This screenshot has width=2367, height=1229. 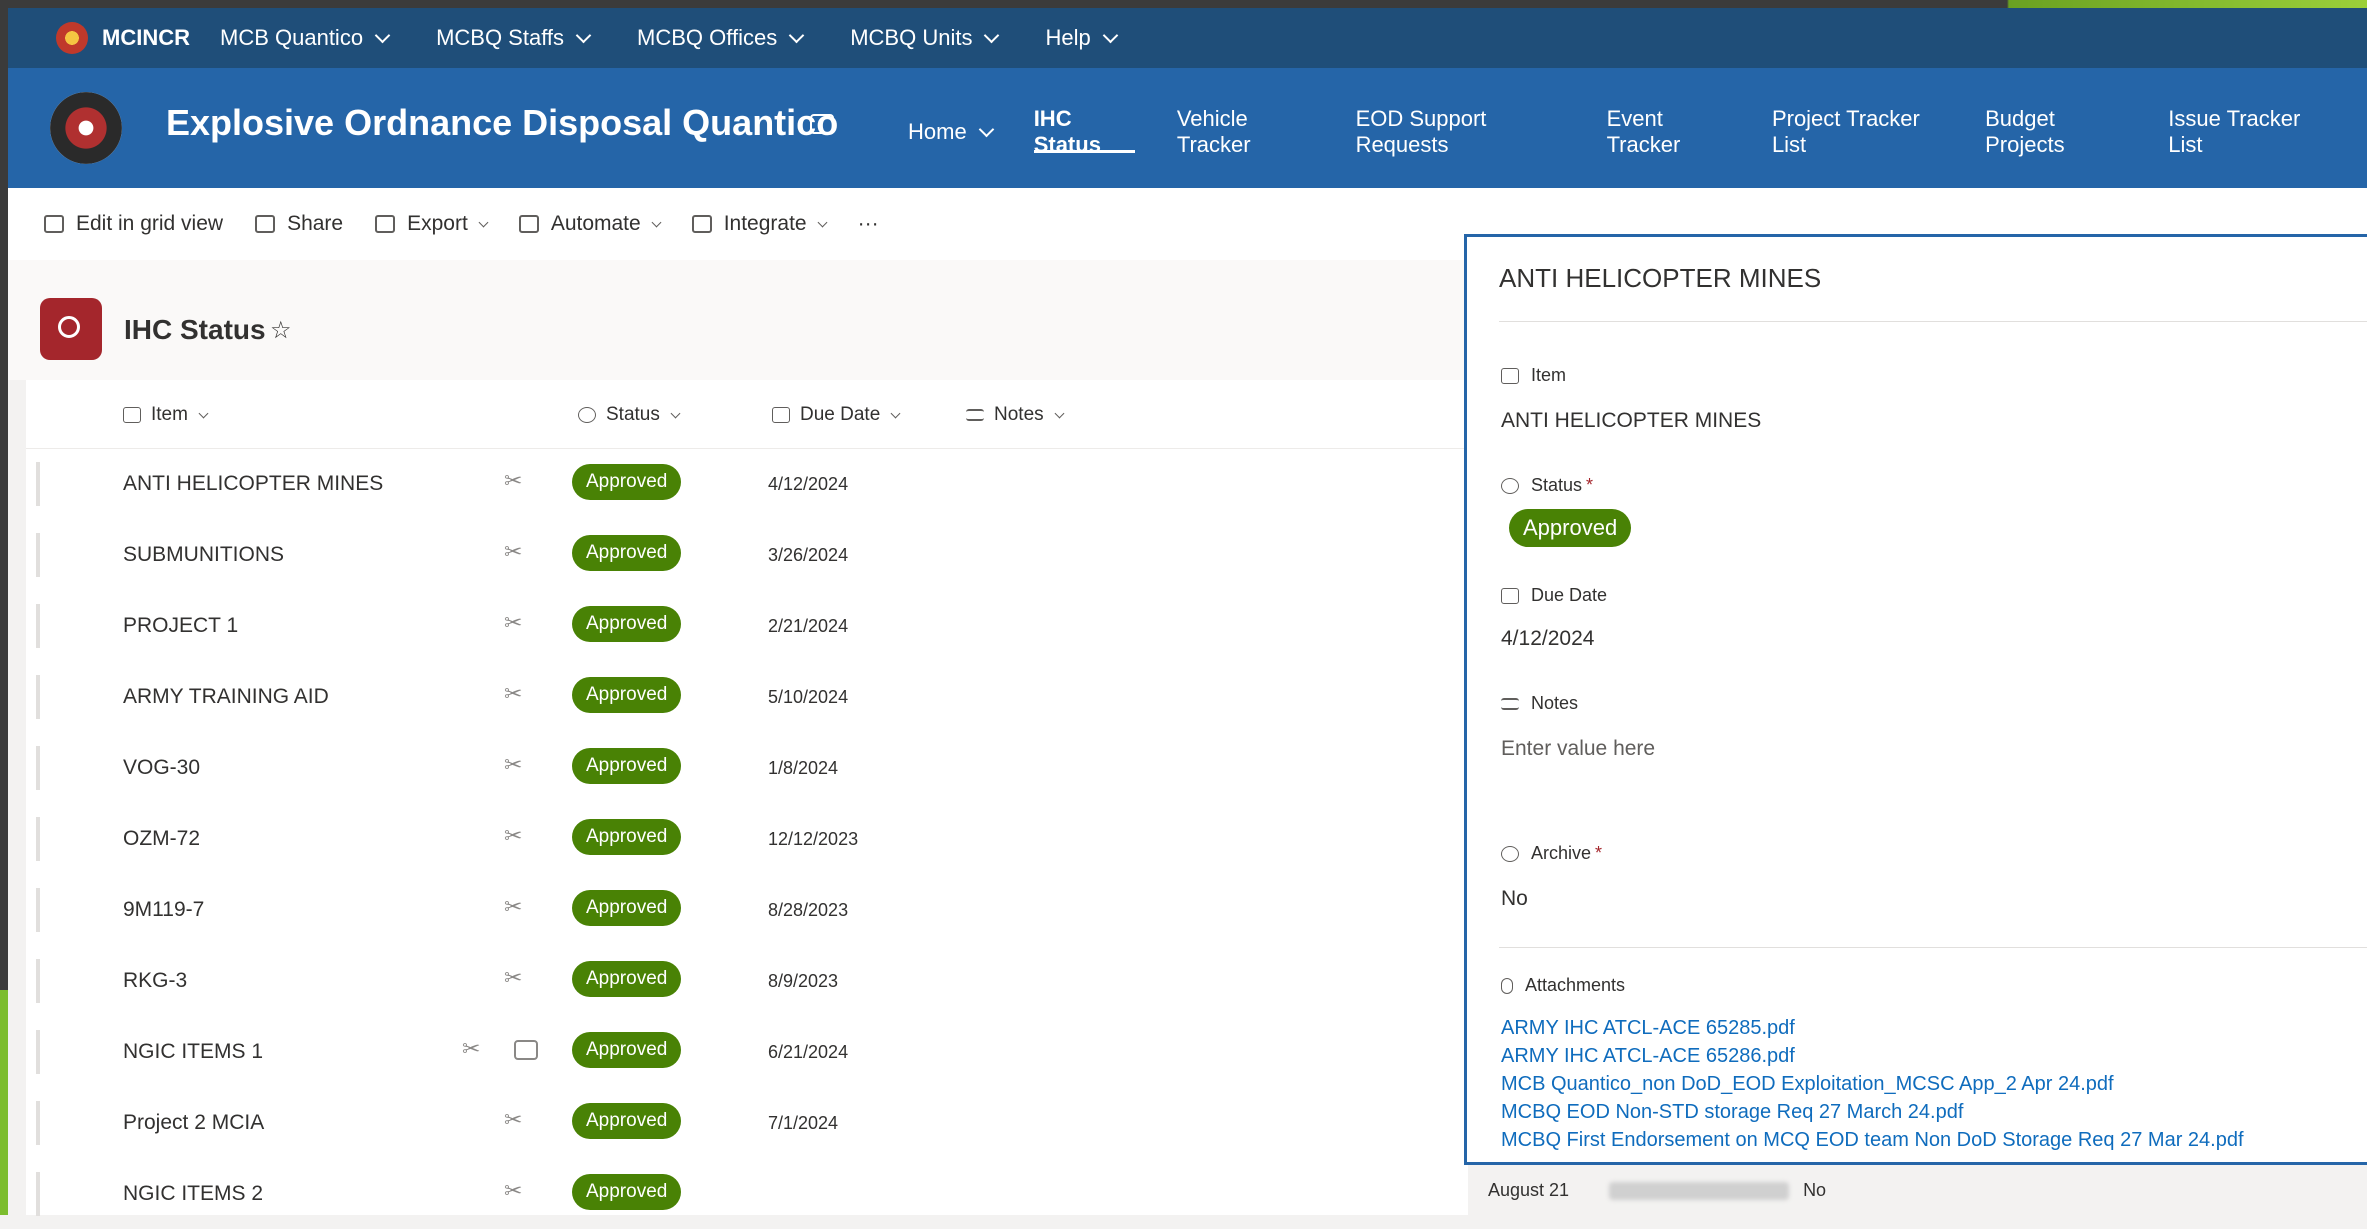 What do you see at coordinates (193, 1194) in the screenshot?
I see `row-item: NGIC ITEMS 2` at bounding box center [193, 1194].